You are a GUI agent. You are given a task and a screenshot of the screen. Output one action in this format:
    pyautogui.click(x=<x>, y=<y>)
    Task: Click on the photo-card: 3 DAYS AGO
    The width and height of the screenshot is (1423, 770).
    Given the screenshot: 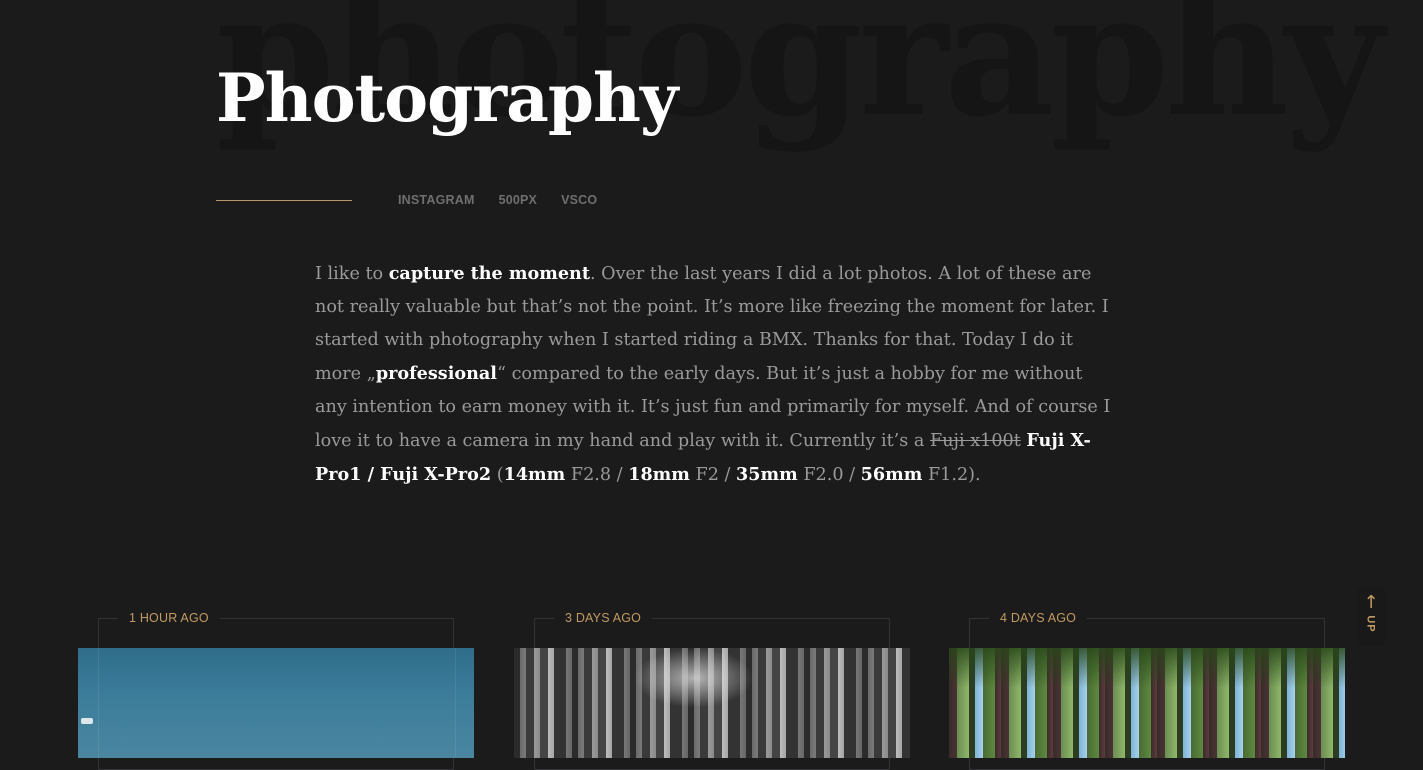 What is the action you would take?
    pyautogui.click(x=712, y=690)
    